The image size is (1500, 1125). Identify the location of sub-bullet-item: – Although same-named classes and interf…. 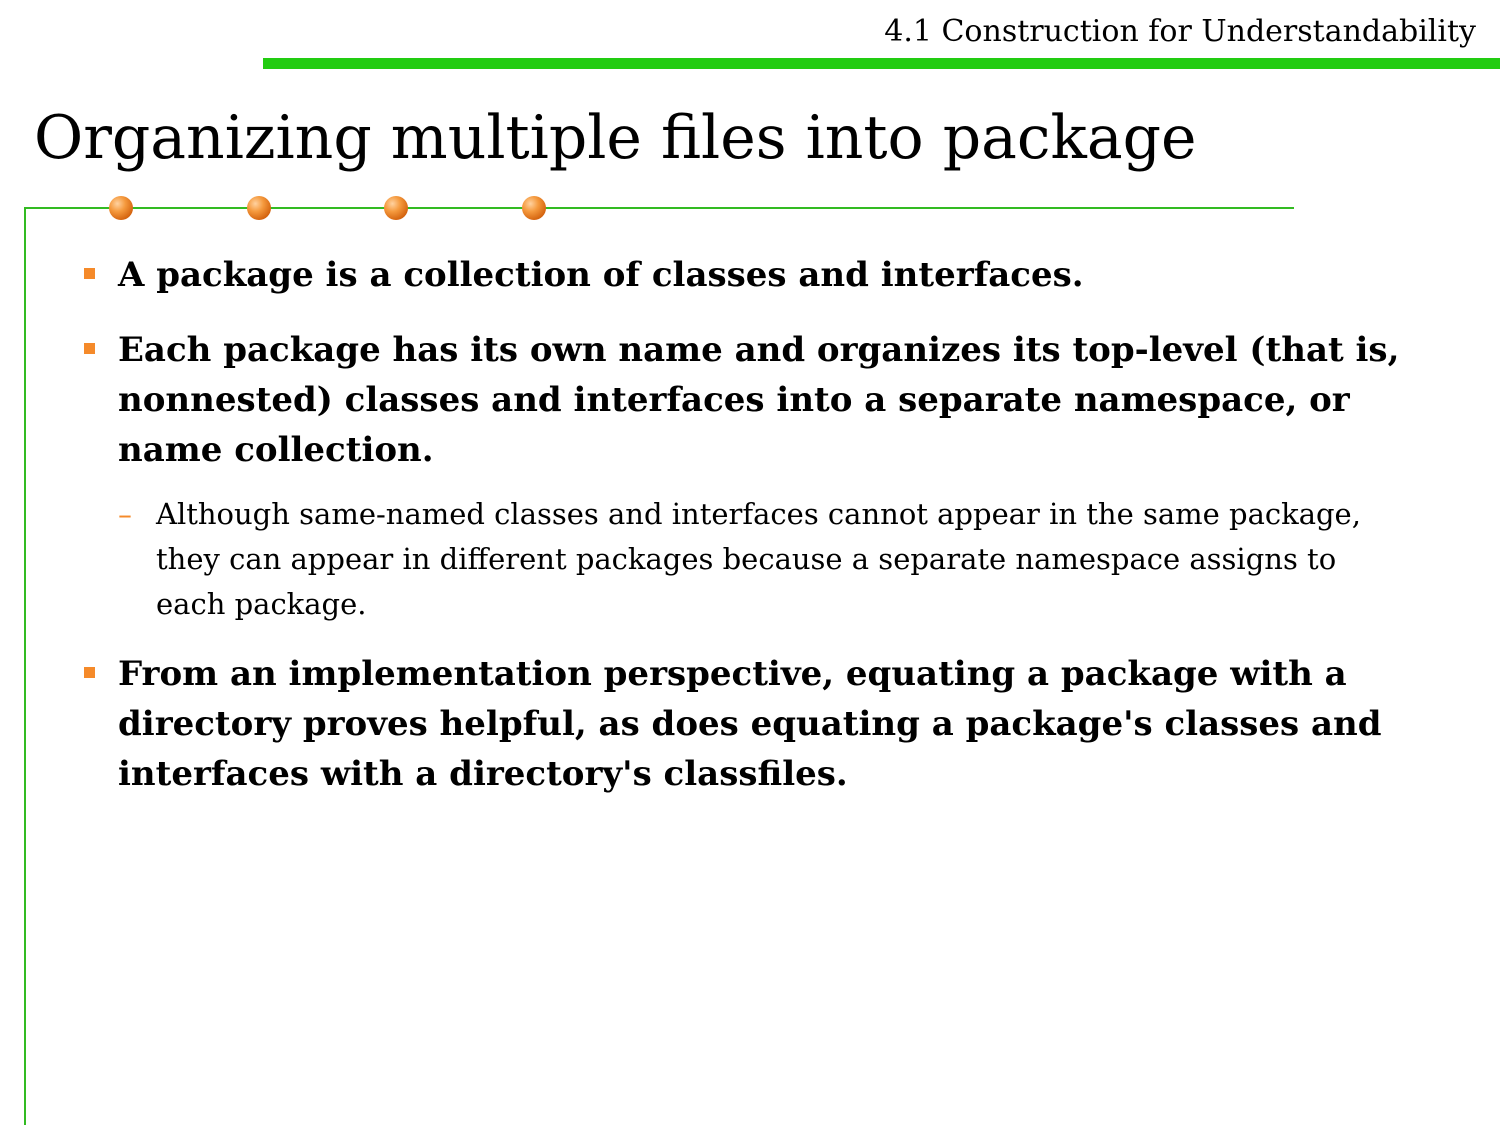
(742, 559).